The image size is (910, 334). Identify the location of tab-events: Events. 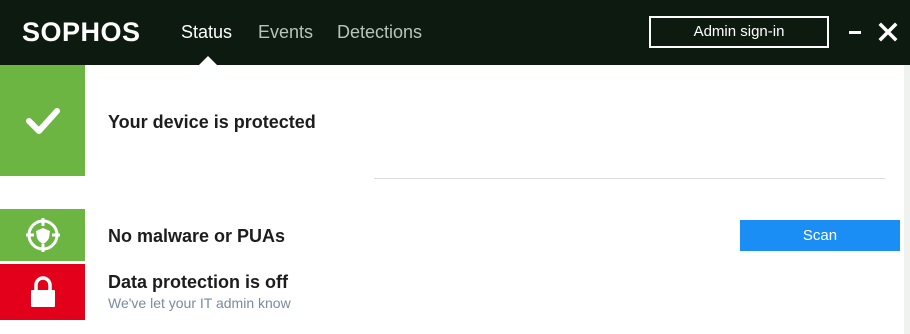
(285, 32).